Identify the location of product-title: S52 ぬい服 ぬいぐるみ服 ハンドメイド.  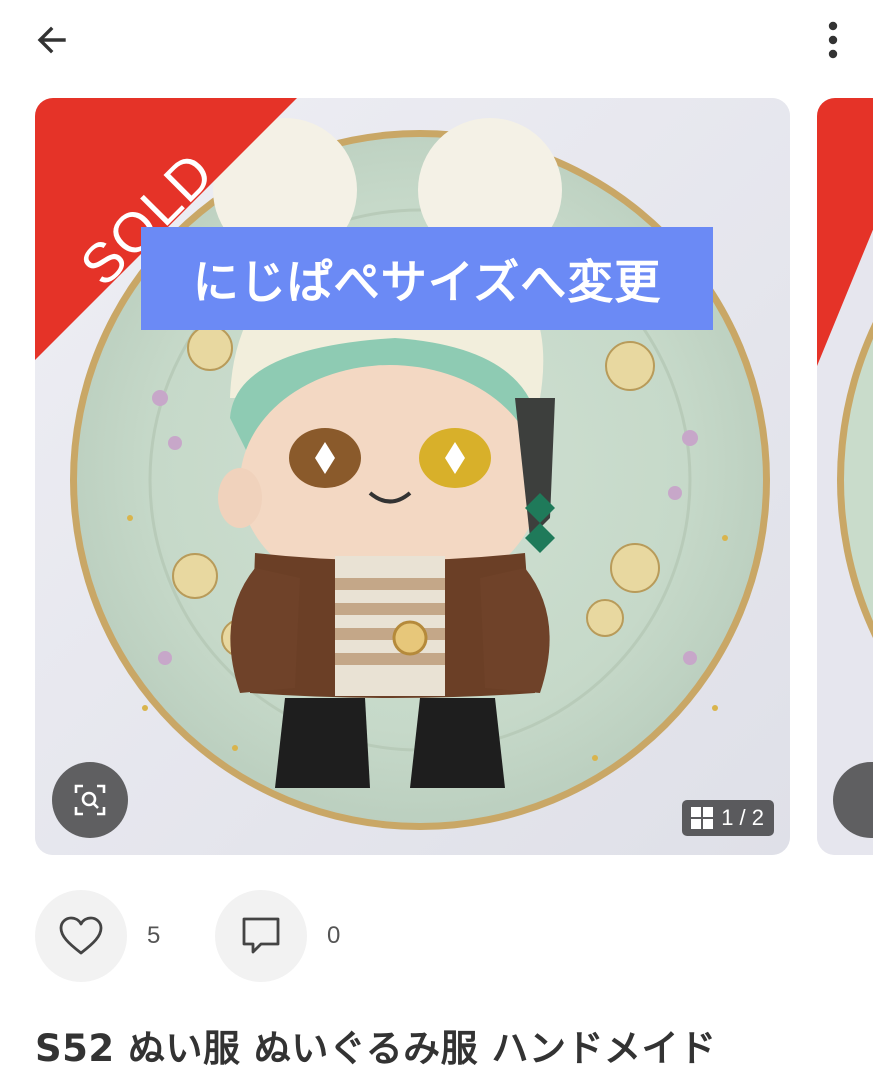
(376, 1048).